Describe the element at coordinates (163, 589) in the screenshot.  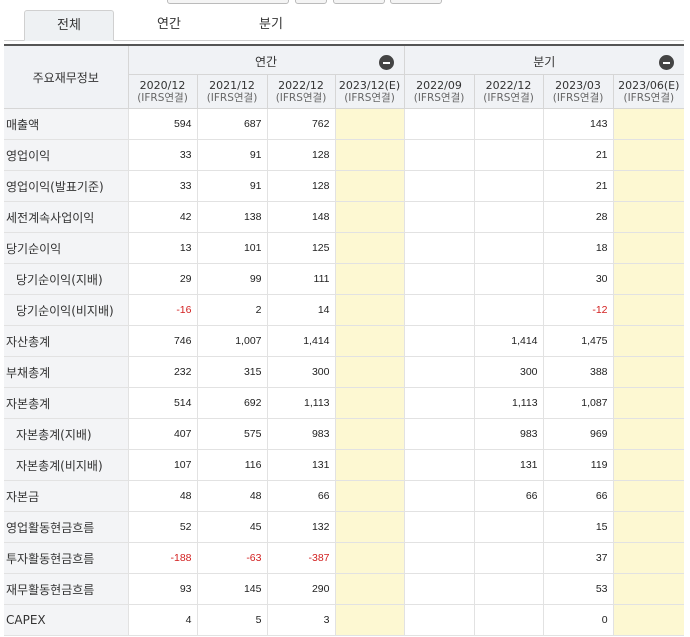
I see `table-cell: 93` at that location.